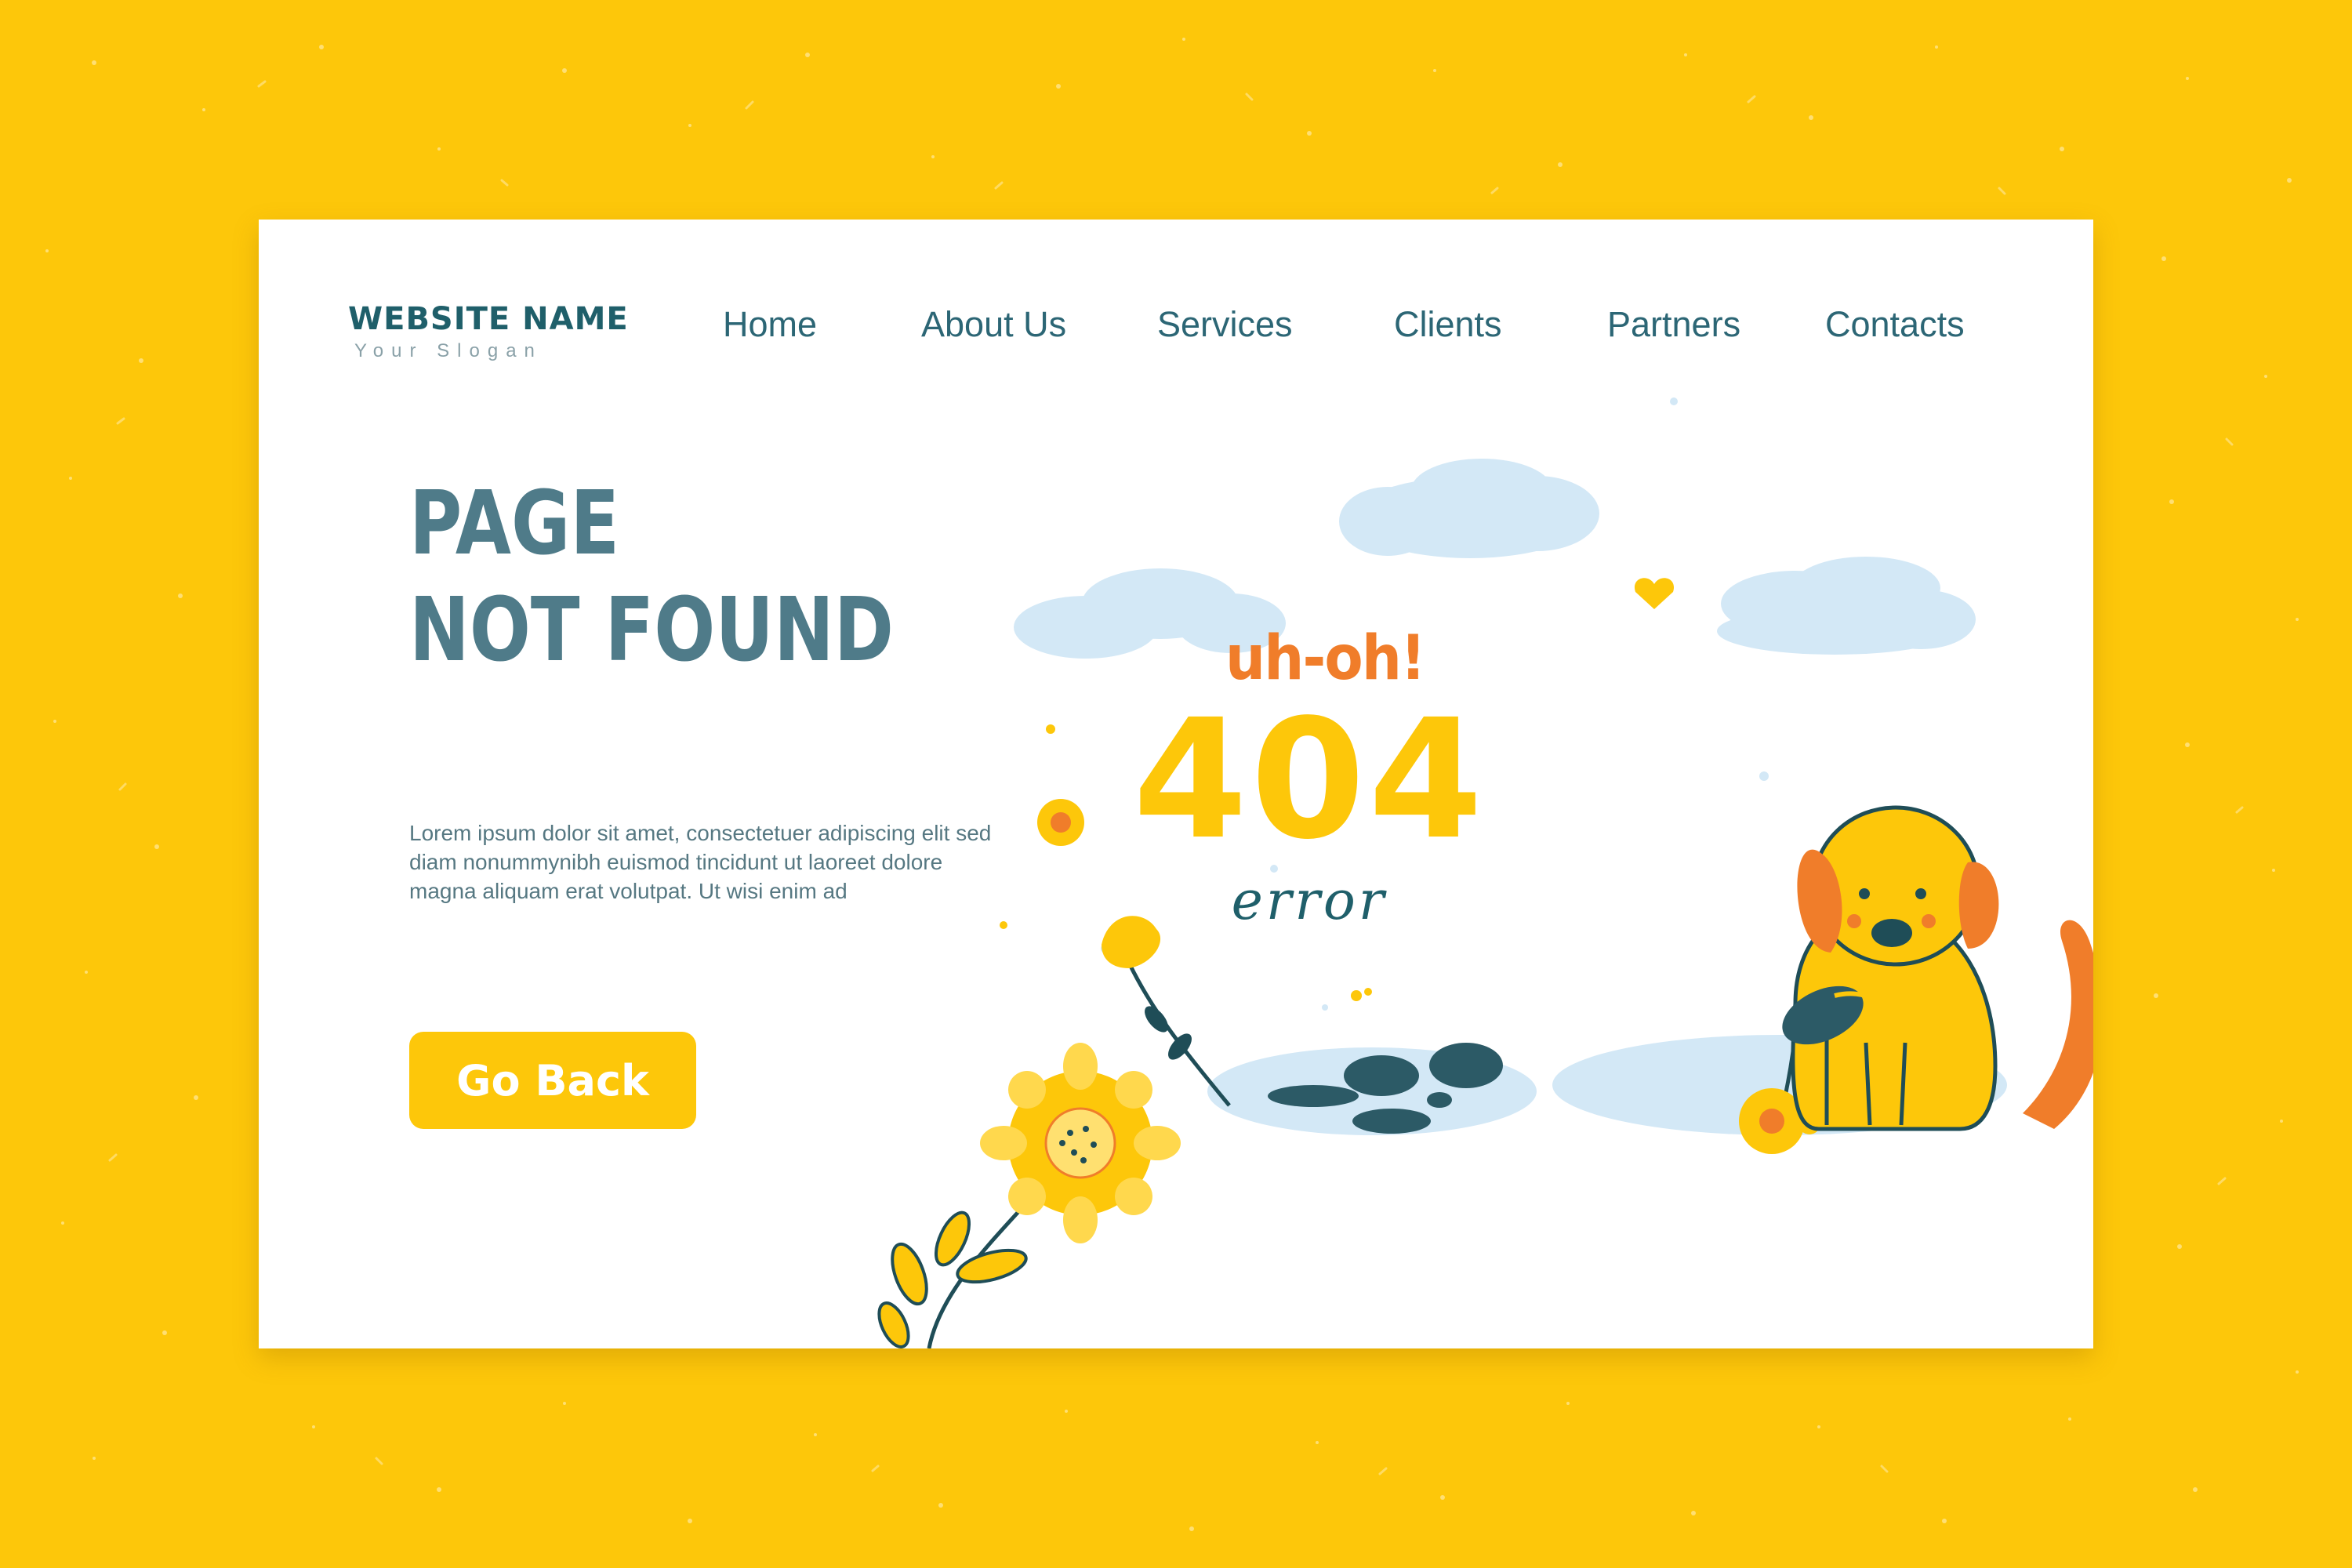  I want to click on page-title-line-1: PAGE, so click(514, 524).